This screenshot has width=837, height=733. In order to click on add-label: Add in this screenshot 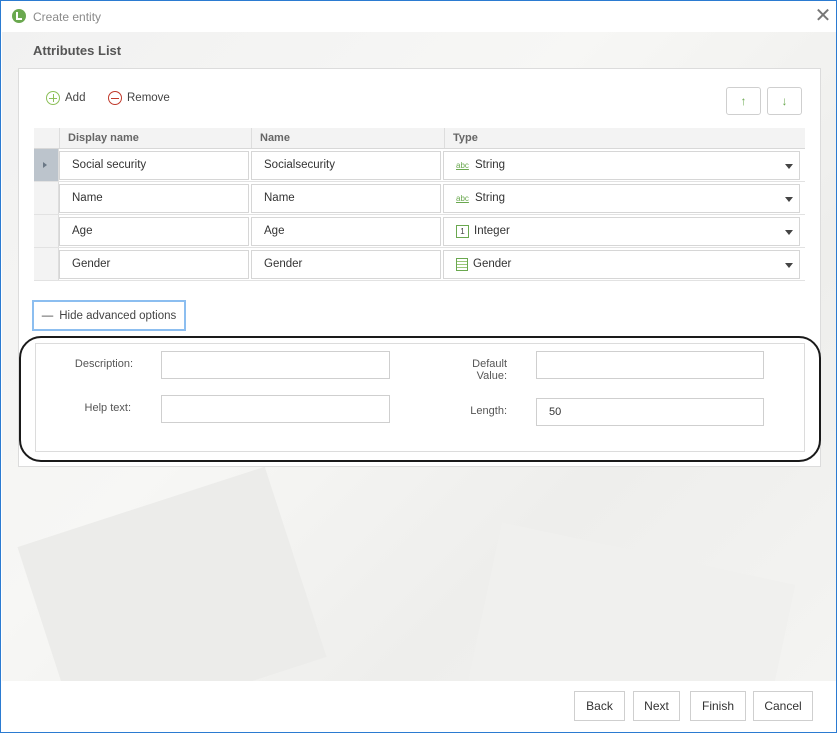, I will do `click(75, 98)`.